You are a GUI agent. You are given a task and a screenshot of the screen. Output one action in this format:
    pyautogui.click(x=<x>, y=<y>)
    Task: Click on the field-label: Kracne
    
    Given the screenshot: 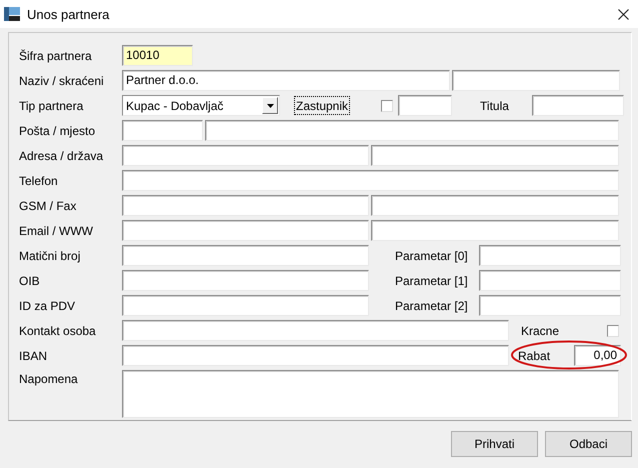 What is the action you would take?
    pyautogui.click(x=540, y=331)
    